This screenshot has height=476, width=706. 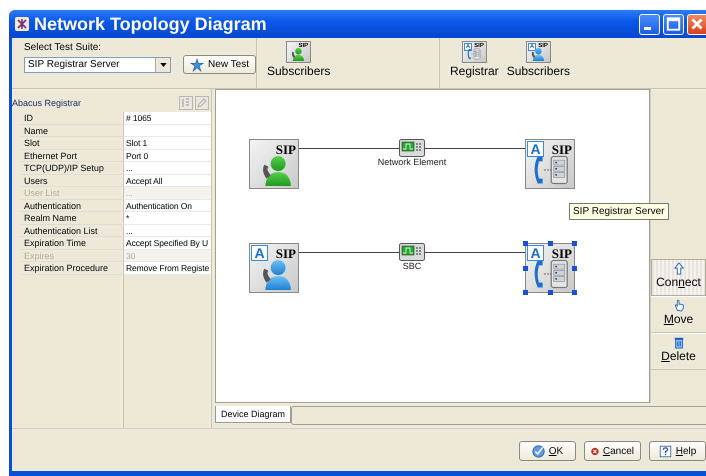 I want to click on window-title: Network Topology Diagram, so click(x=151, y=24).